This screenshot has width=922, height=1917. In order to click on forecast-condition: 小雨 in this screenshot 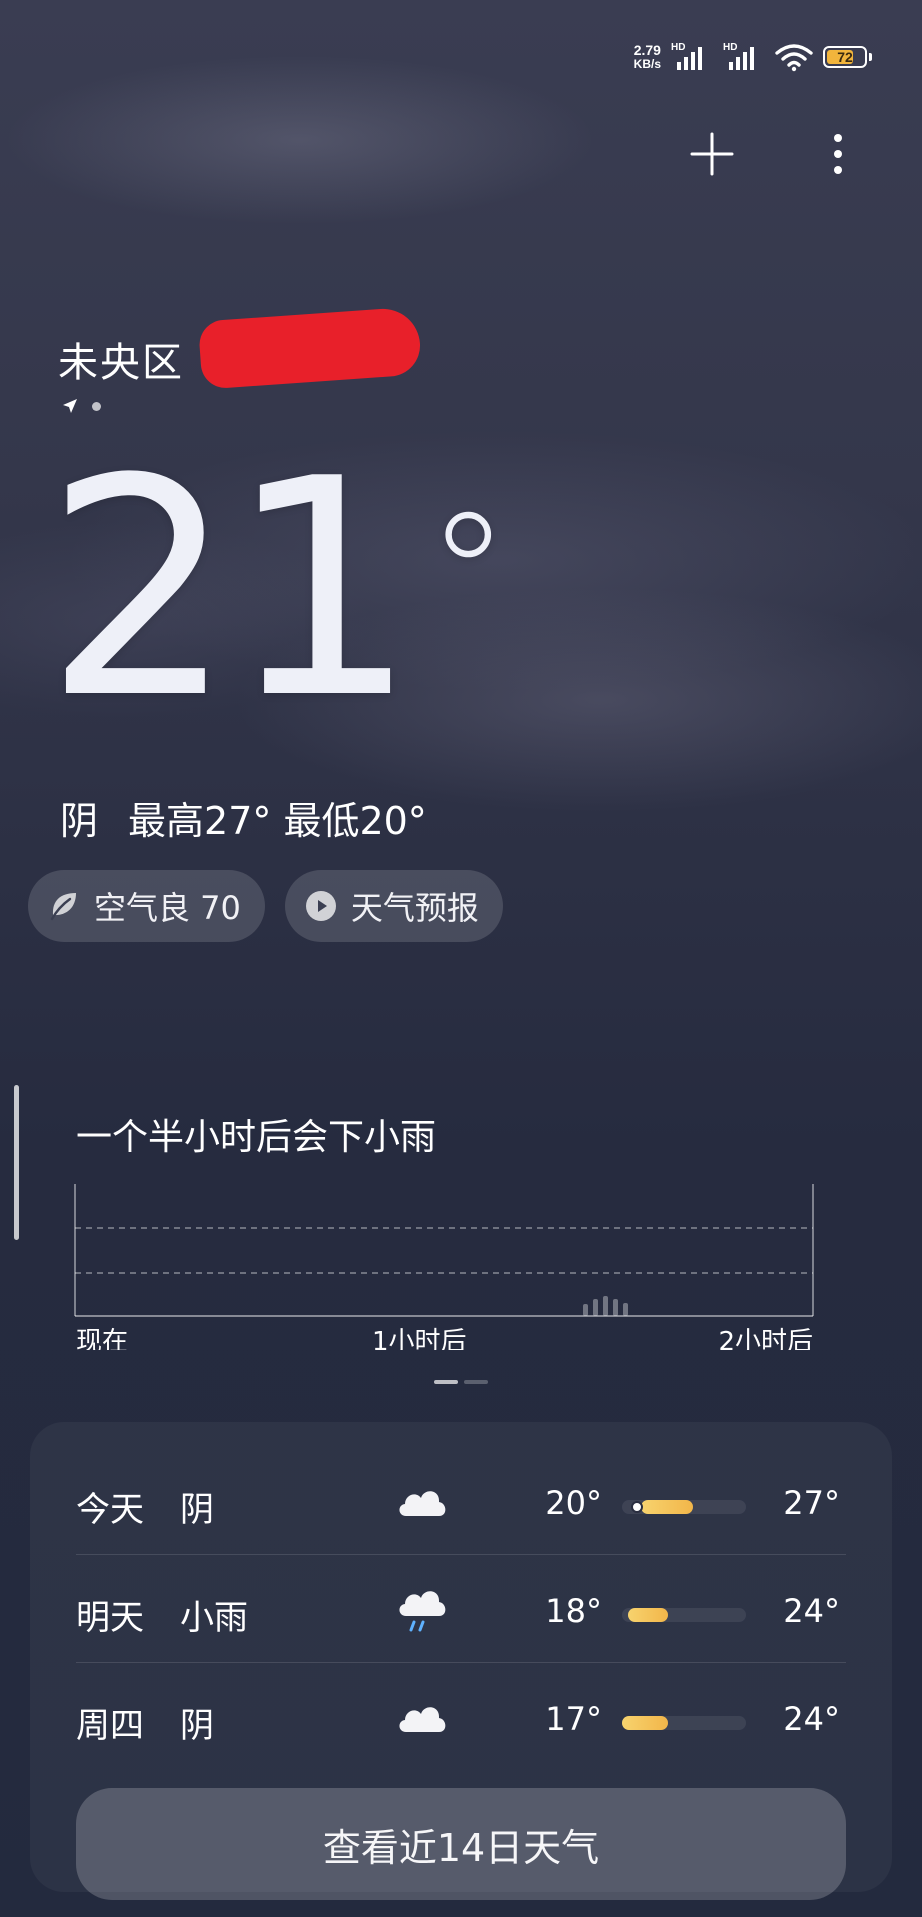, I will do `click(214, 1618)`.